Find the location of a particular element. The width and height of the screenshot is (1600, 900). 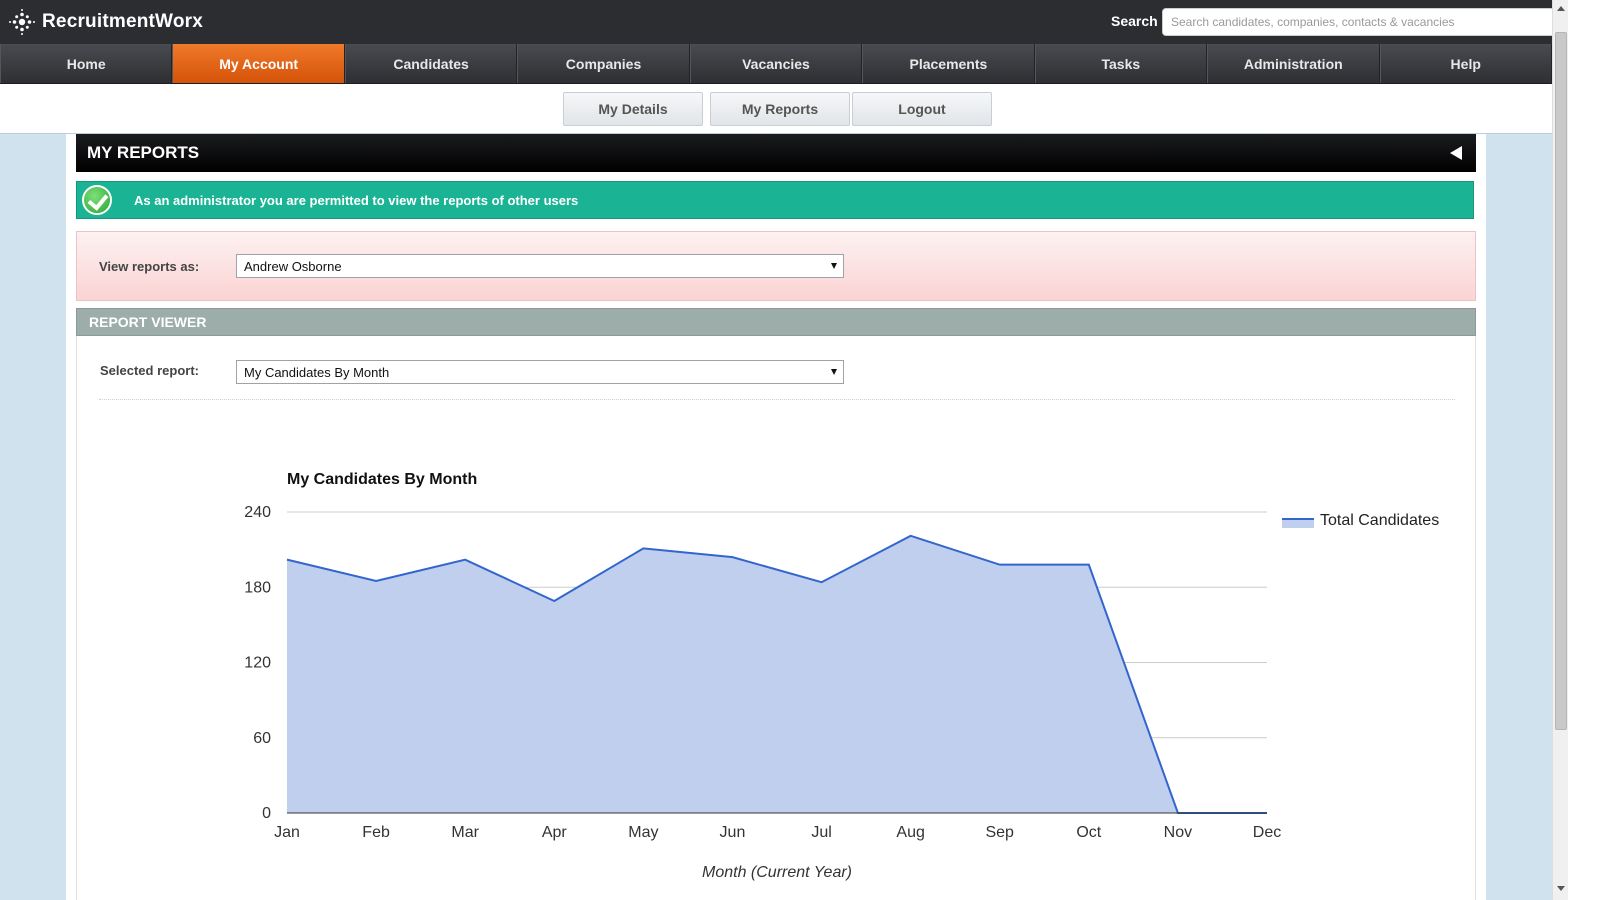

my-details-button: My Details is located at coordinates (633, 109).